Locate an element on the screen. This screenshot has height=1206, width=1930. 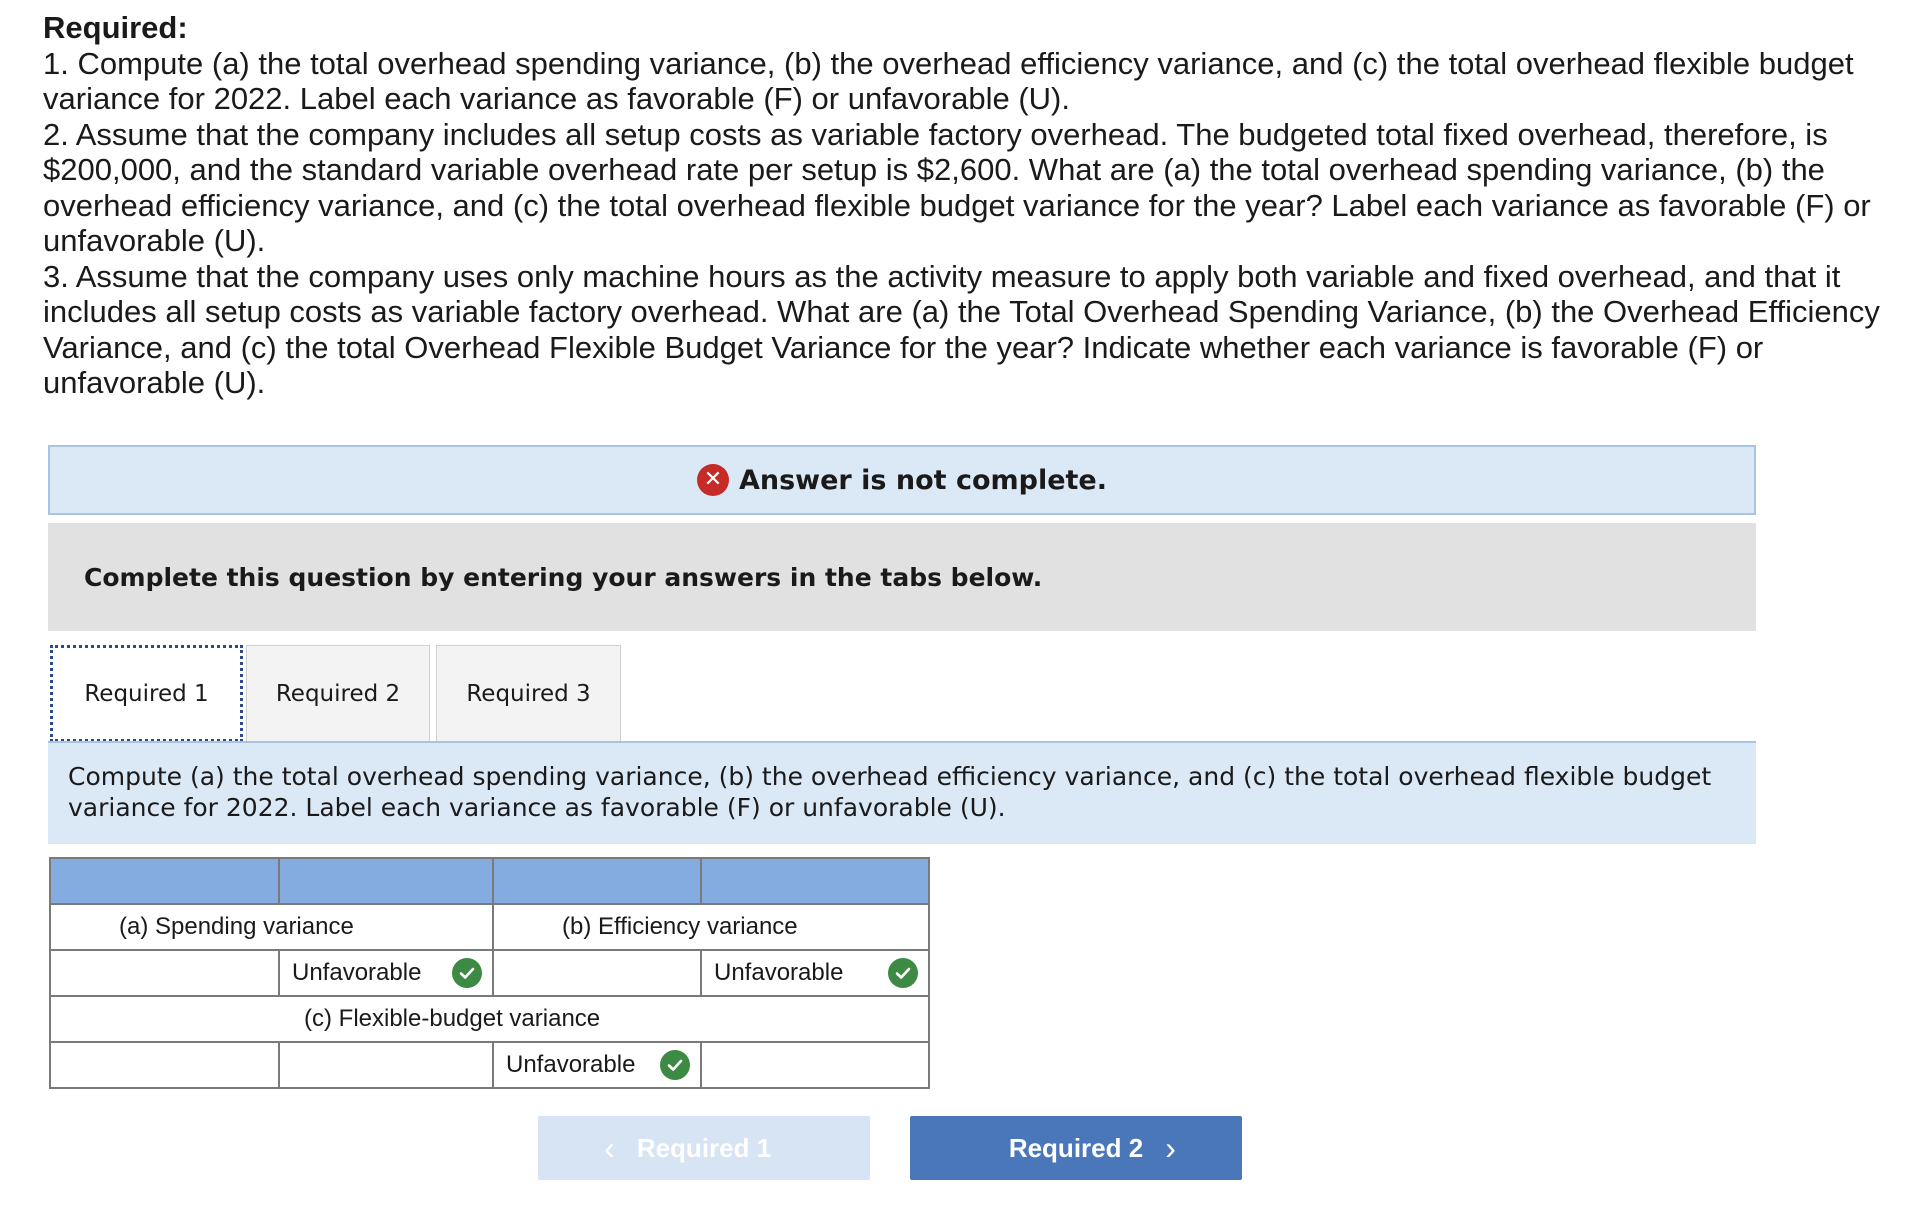
tab-required-3: Required 3 is located at coordinates (528, 693).